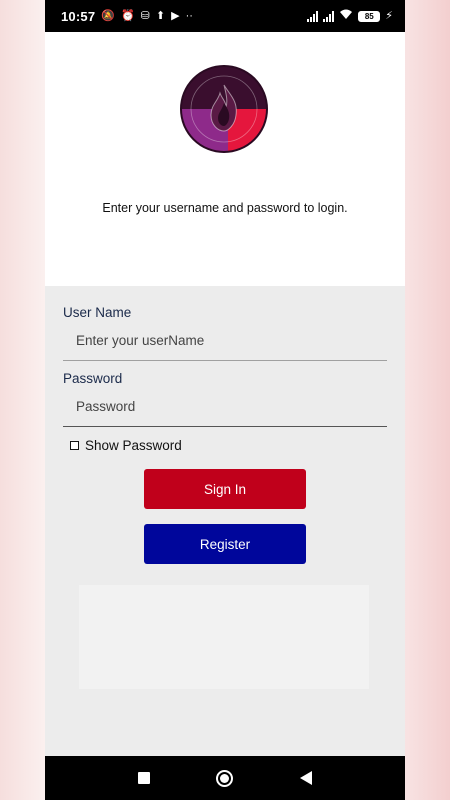  What do you see at coordinates (225, 544) in the screenshot?
I see `register-button: Register` at bounding box center [225, 544].